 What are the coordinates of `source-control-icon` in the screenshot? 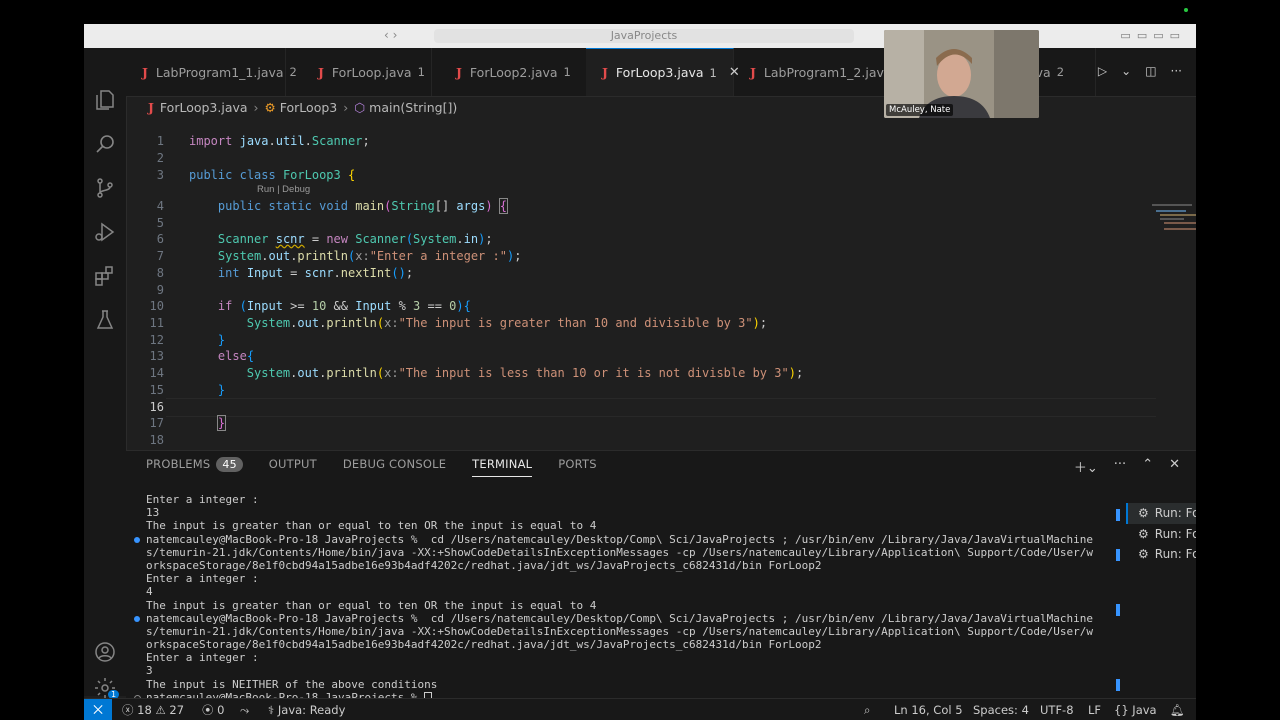 It's located at (105, 188).